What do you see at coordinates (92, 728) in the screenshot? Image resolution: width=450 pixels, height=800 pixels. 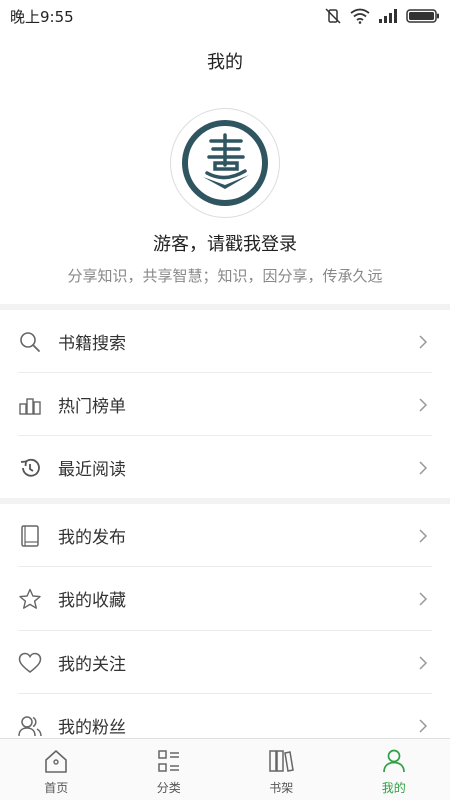 I see `menu-item-label: 我的粉丝` at bounding box center [92, 728].